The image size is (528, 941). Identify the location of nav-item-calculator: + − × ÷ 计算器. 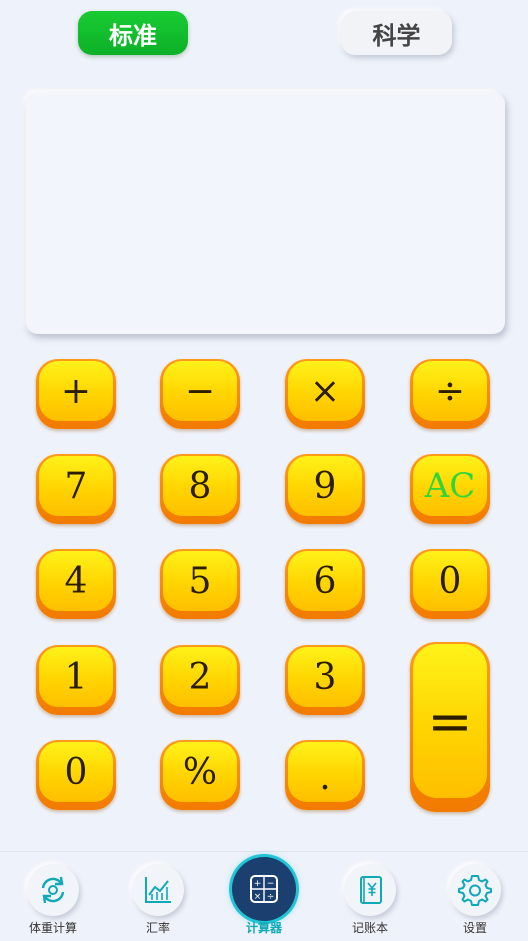
(264, 896).